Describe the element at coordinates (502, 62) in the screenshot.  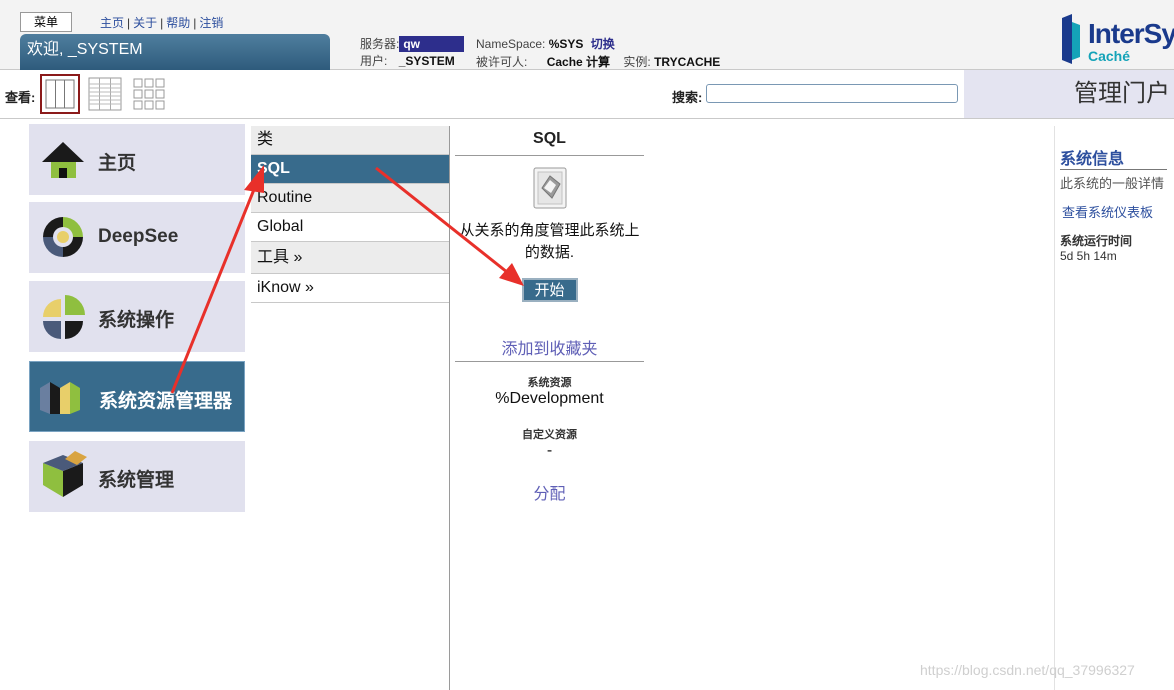
I see `licensee-label: 被许可人:` at that location.